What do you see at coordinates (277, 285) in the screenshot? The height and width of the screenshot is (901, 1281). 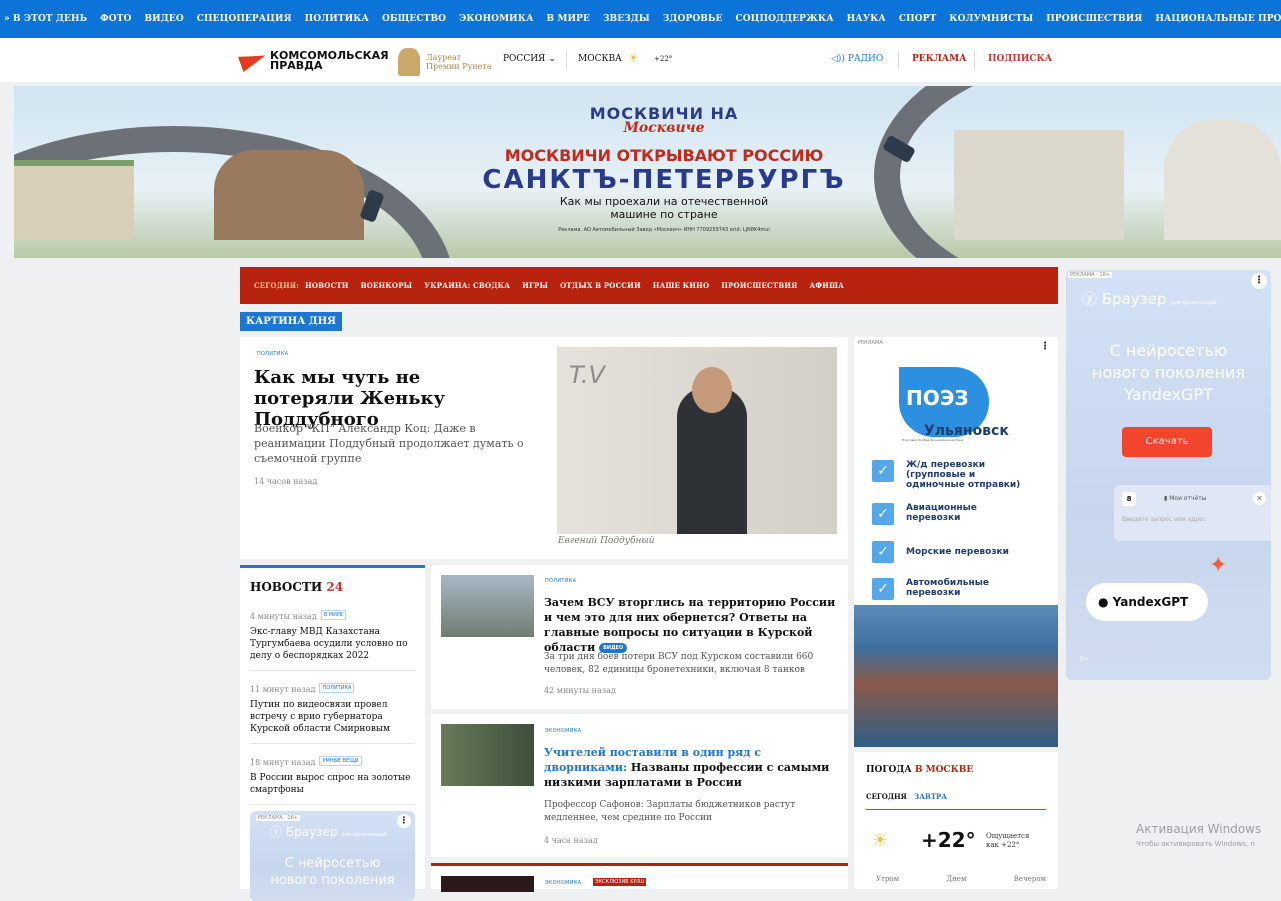 I see `today-label: СЕГОДНЯ:` at bounding box center [277, 285].